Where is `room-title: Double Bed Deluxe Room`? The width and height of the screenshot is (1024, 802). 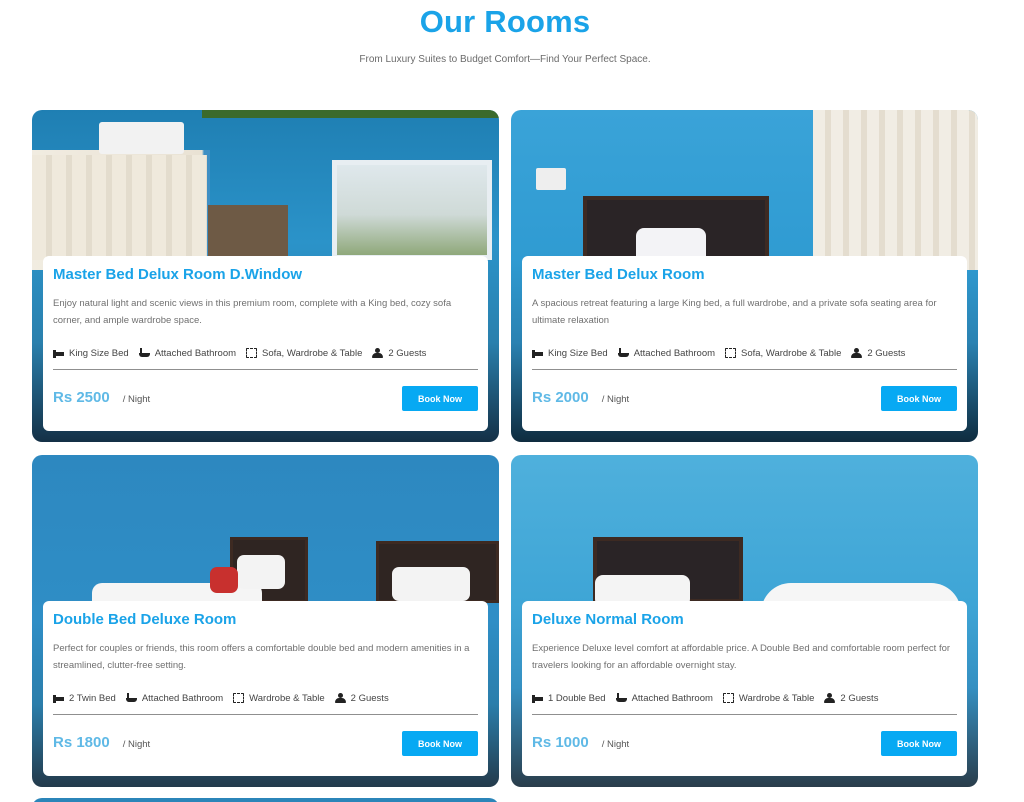 room-title: Double Bed Deluxe Room is located at coordinates (265, 620).